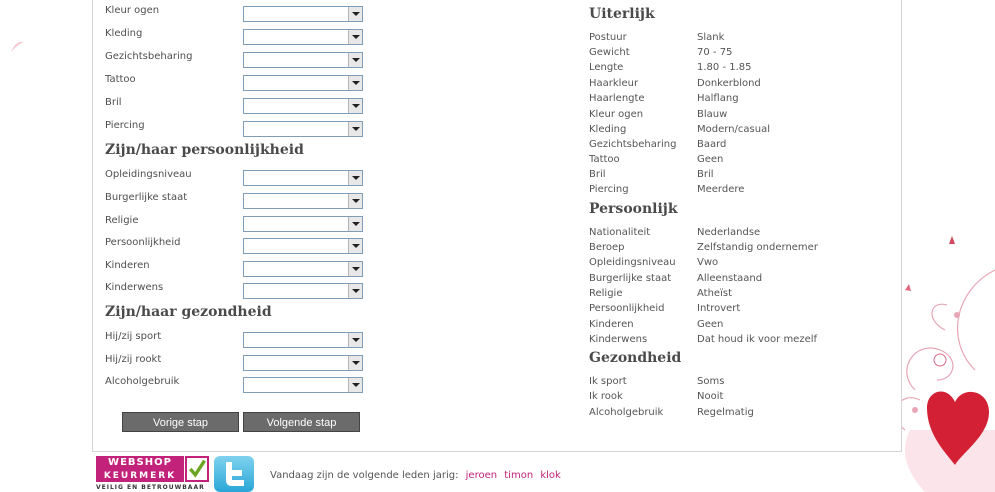 The image size is (995, 492). Describe the element at coordinates (711, 381) in the screenshot. I see `profile-value: Soms` at that location.